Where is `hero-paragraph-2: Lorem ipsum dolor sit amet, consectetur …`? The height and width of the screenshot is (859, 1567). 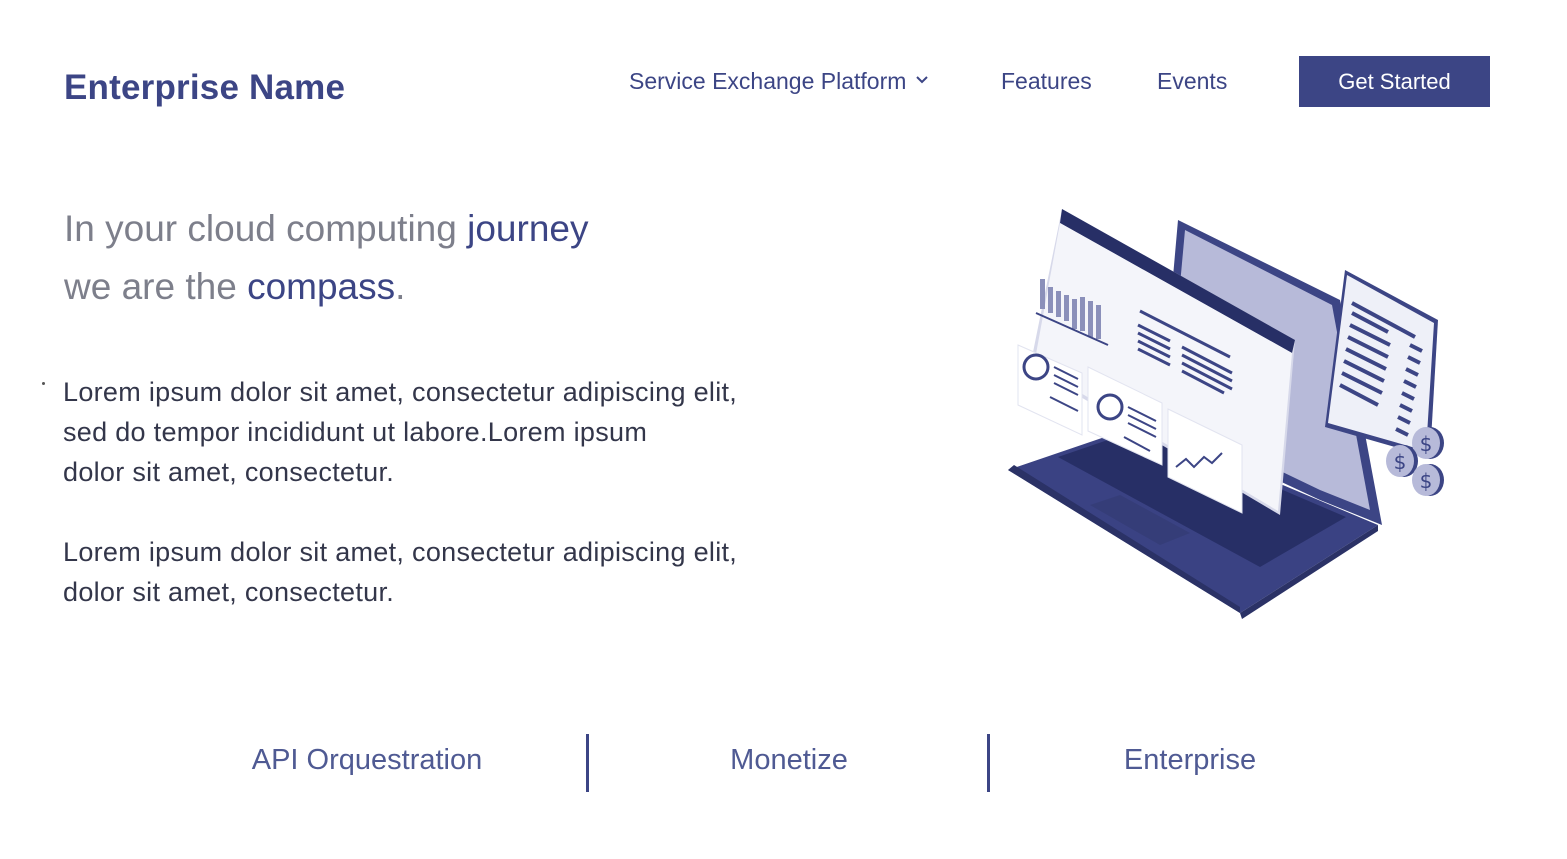 hero-paragraph-2: Lorem ipsum dolor sit amet, consectetur … is located at coordinates (463, 572).